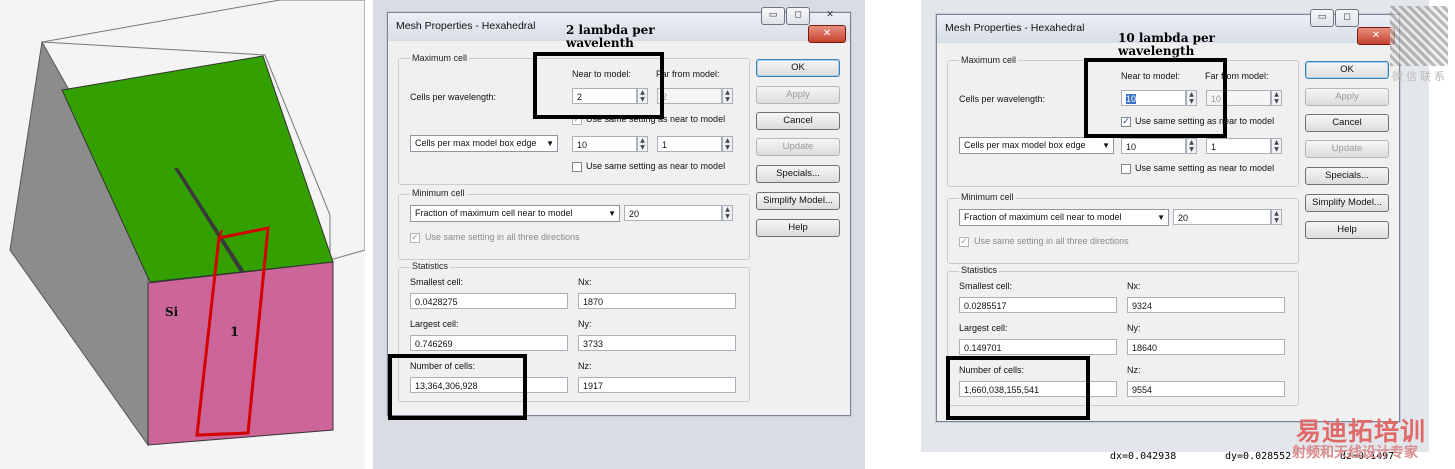  What do you see at coordinates (1038, 347) in the screenshot?
I see `largest-cell-value: 0.149701` at bounding box center [1038, 347].